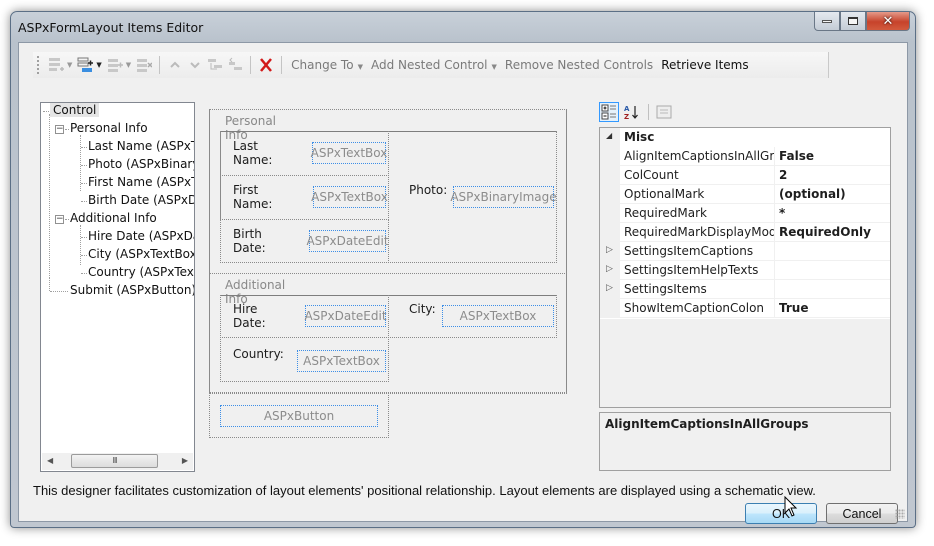 This screenshot has height=546, width=934. Describe the element at coordinates (697, 270) in the screenshot. I see `property-name: SettingsItemHelpTexts` at that location.